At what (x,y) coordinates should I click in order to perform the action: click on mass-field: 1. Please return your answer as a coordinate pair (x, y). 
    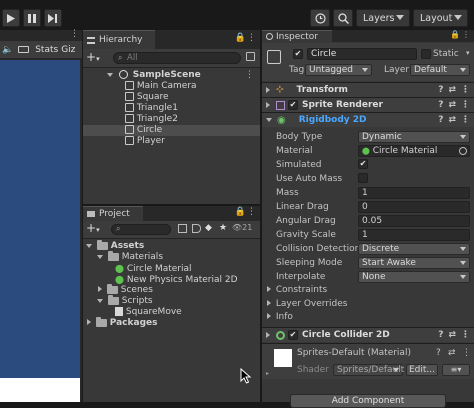
    Looking at the image, I should click on (414, 193).